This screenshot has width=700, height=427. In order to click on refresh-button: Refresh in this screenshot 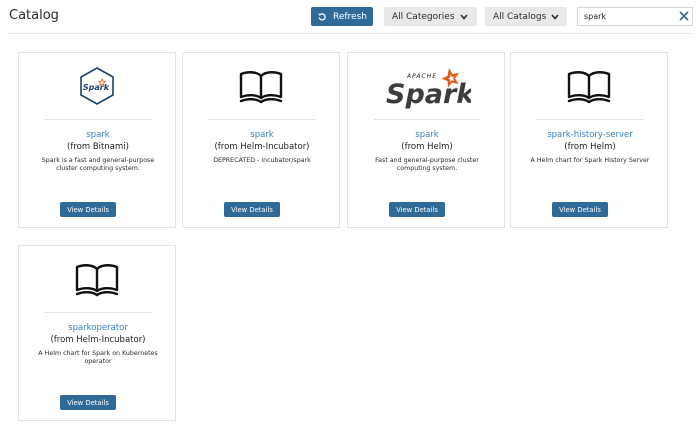, I will do `click(342, 16)`.